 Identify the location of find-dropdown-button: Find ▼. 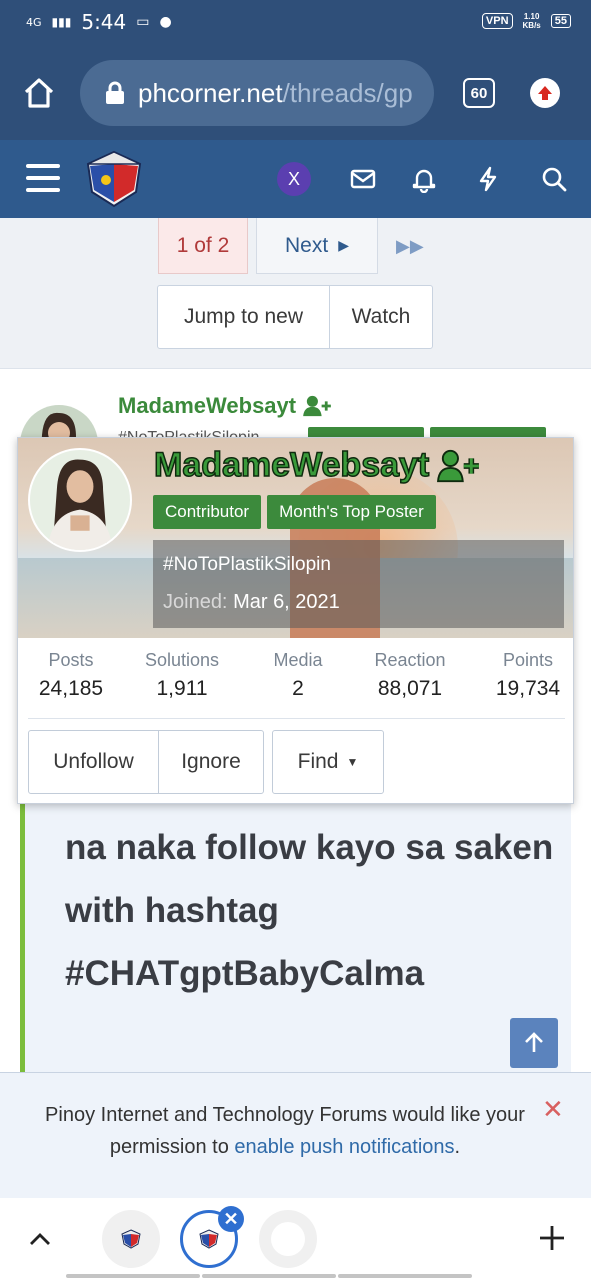
(328, 762).